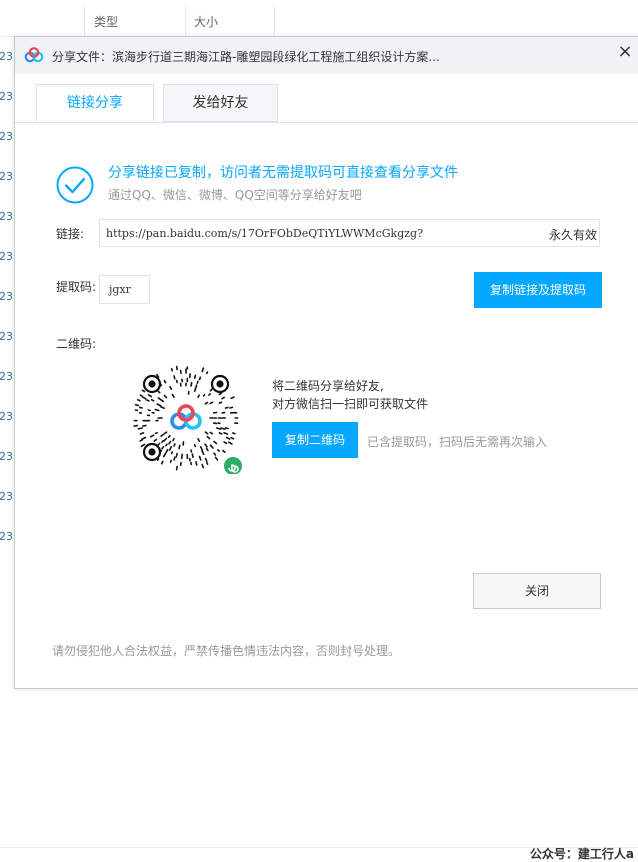 The width and height of the screenshot is (638, 862). I want to click on link-label: 链接:, so click(70, 233).